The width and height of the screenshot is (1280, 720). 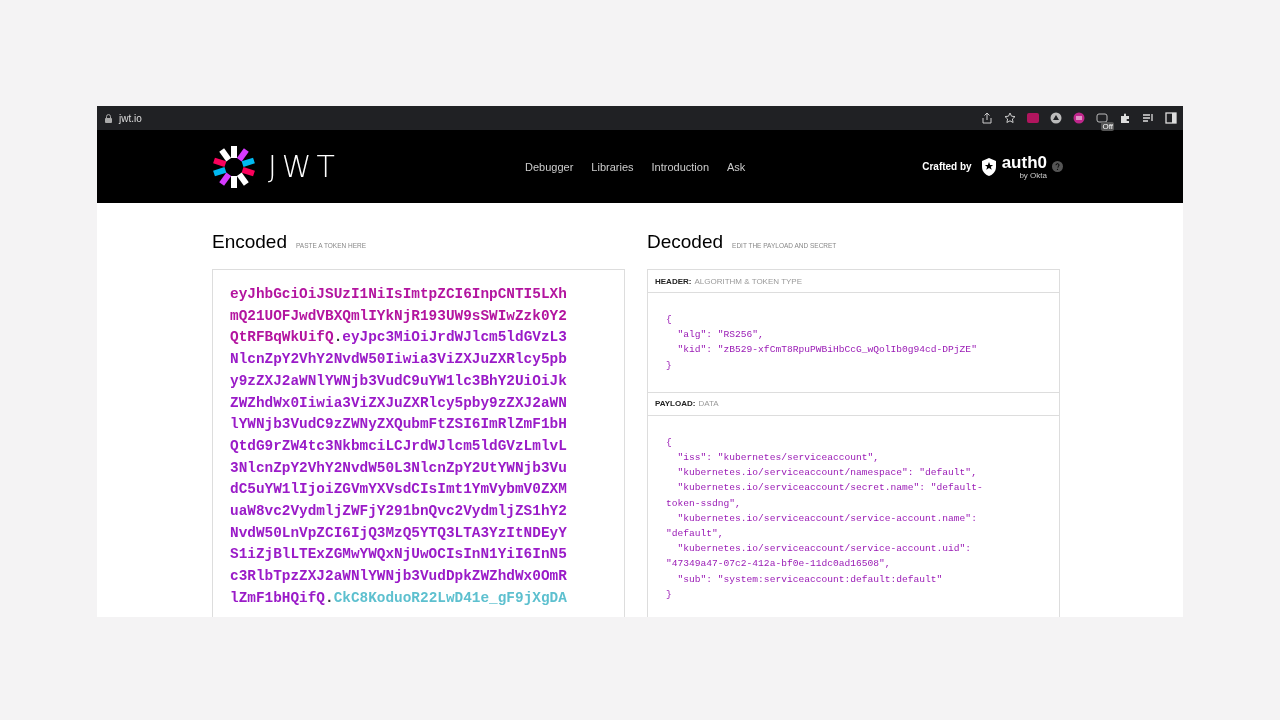 What do you see at coordinates (1125, 118) in the screenshot?
I see `puzzle-icon` at bounding box center [1125, 118].